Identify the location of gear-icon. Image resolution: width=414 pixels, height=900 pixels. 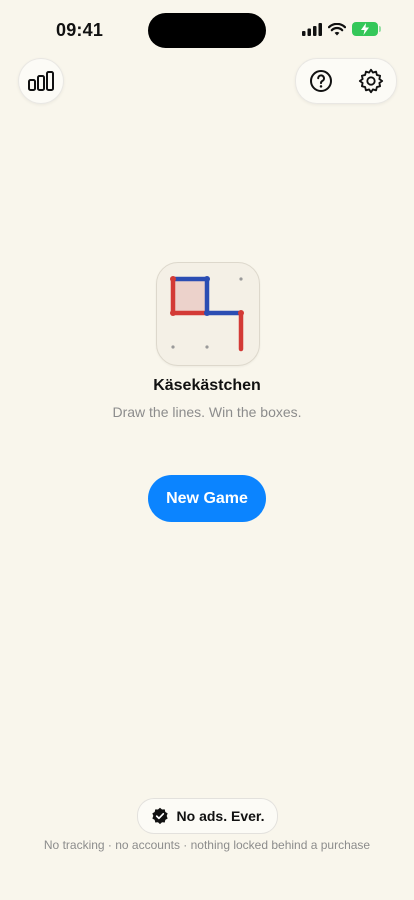
(371, 81).